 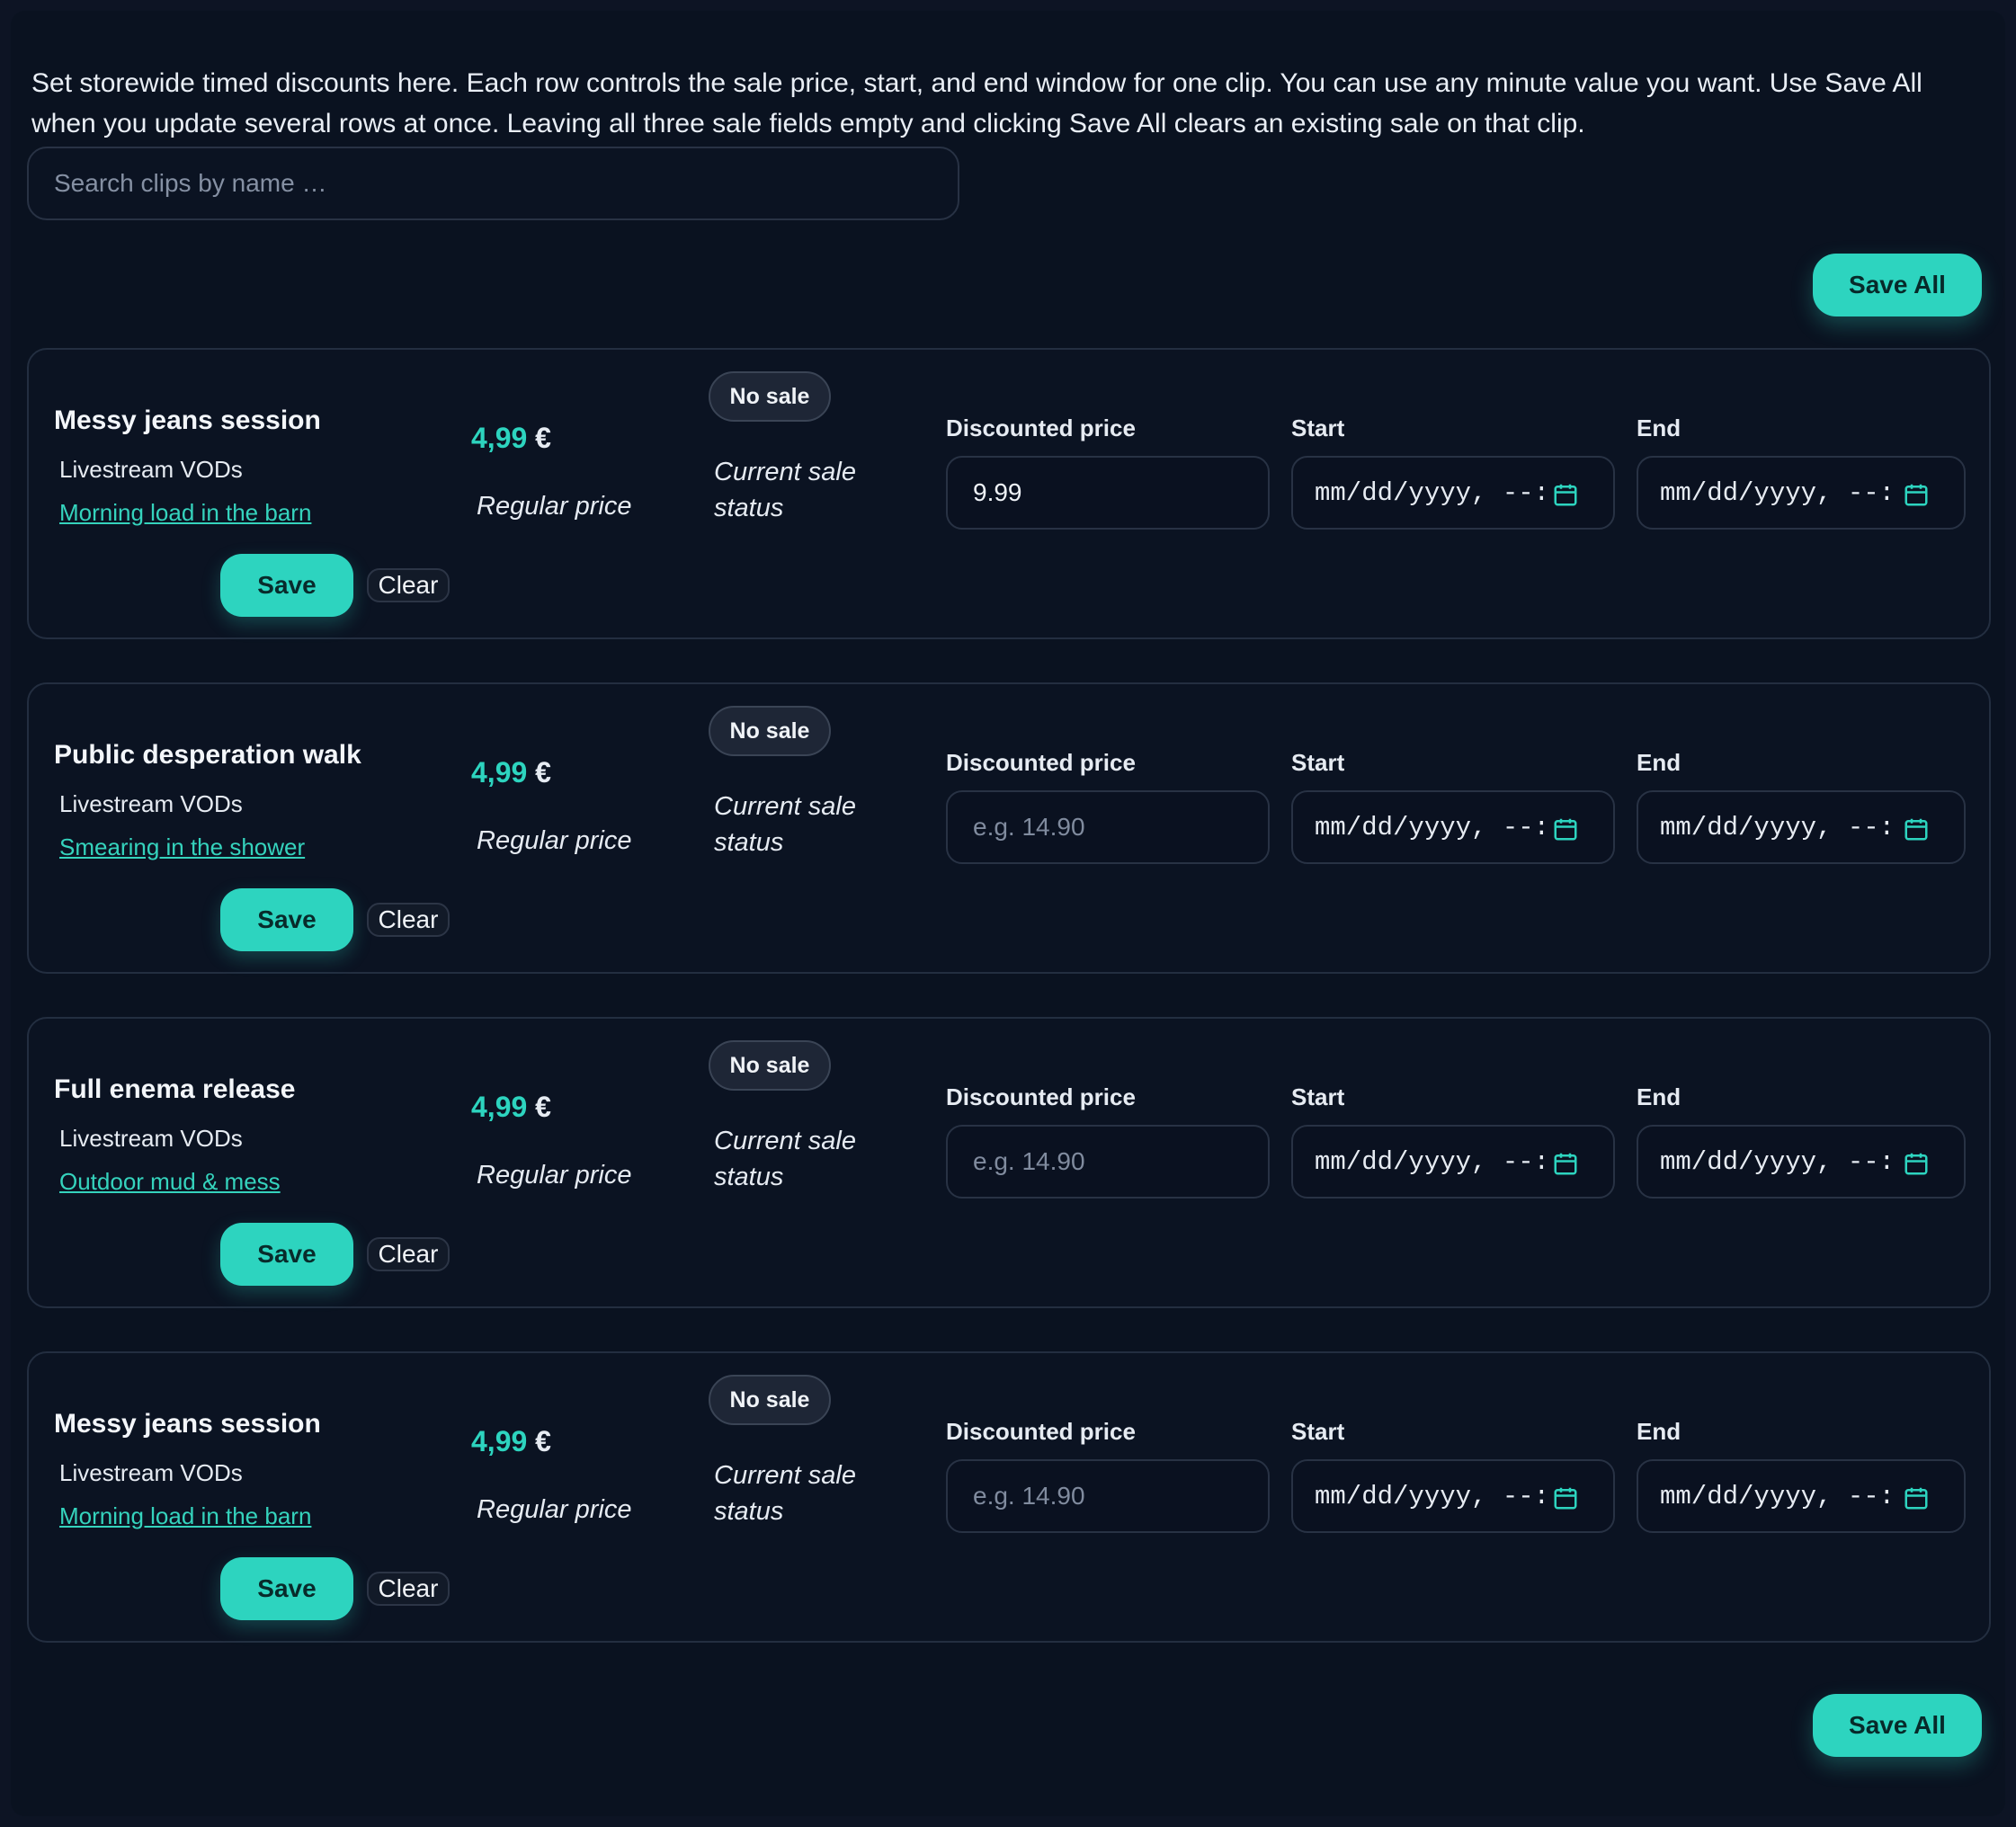 What do you see at coordinates (207, 755) in the screenshot?
I see `clip-title: Public desperation walk` at bounding box center [207, 755].